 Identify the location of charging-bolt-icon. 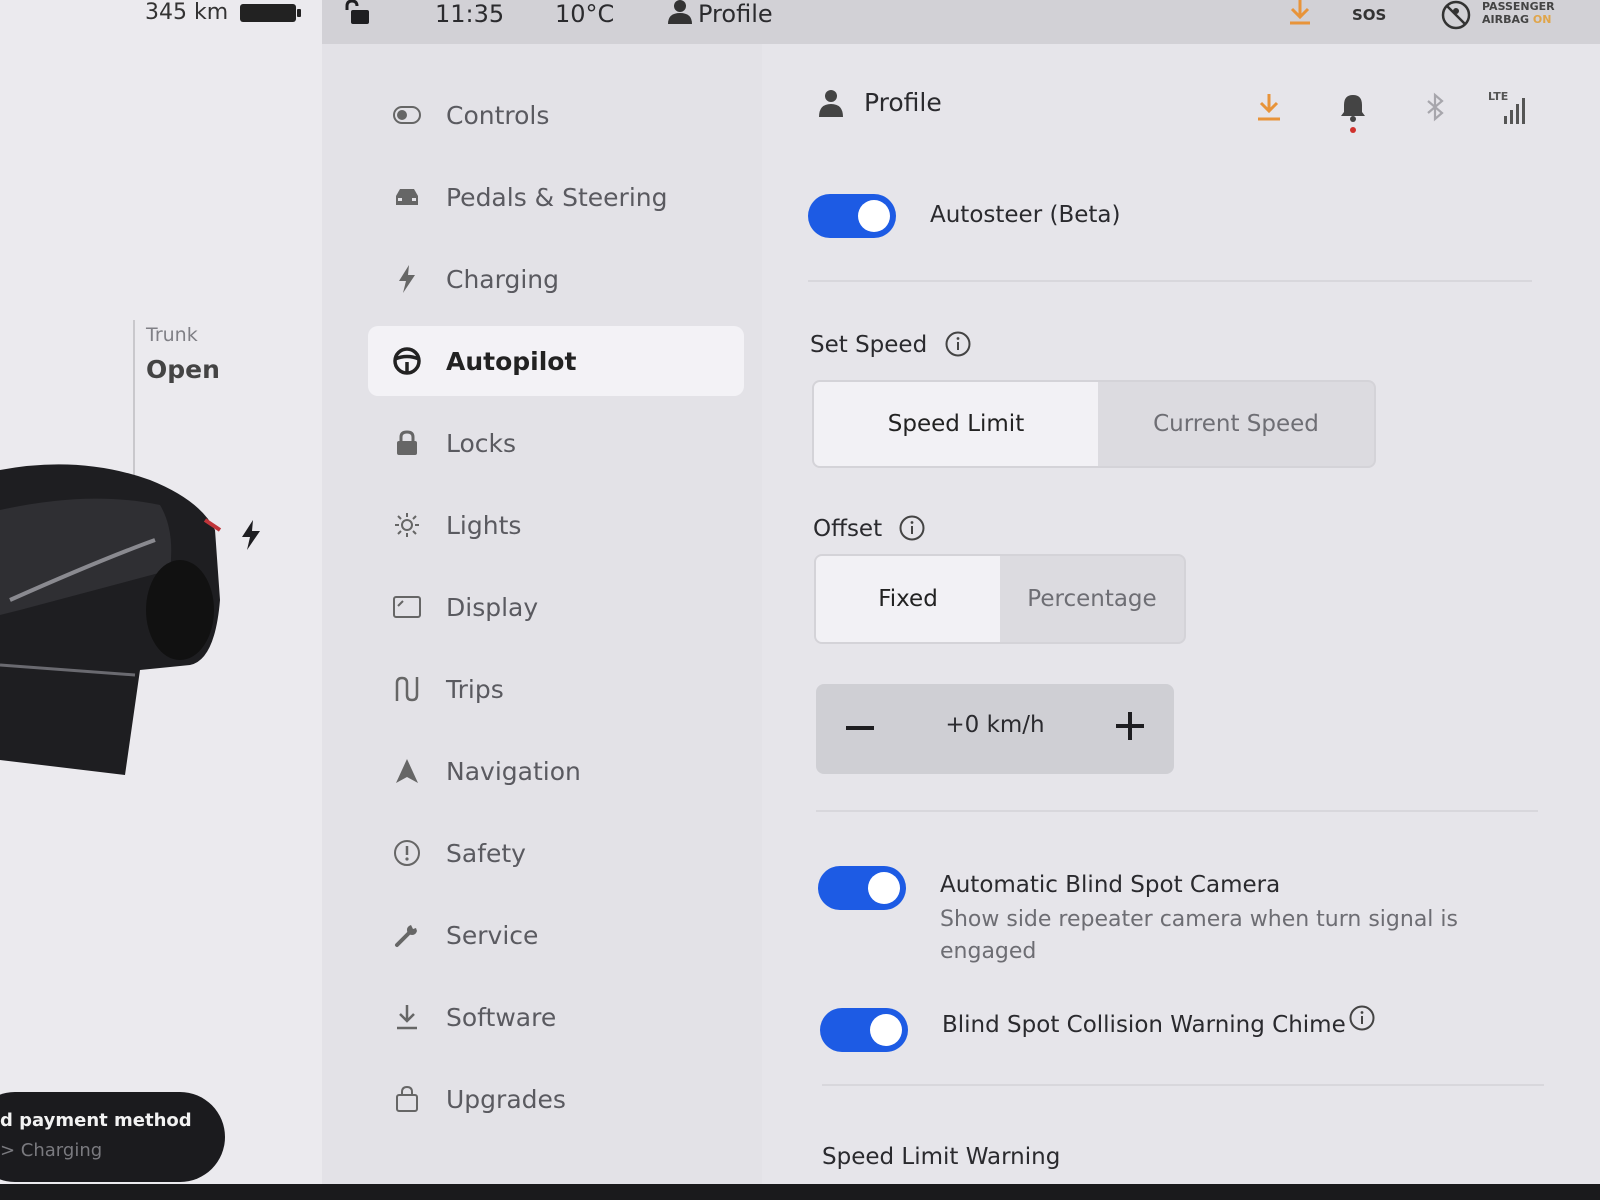
(251, 535).